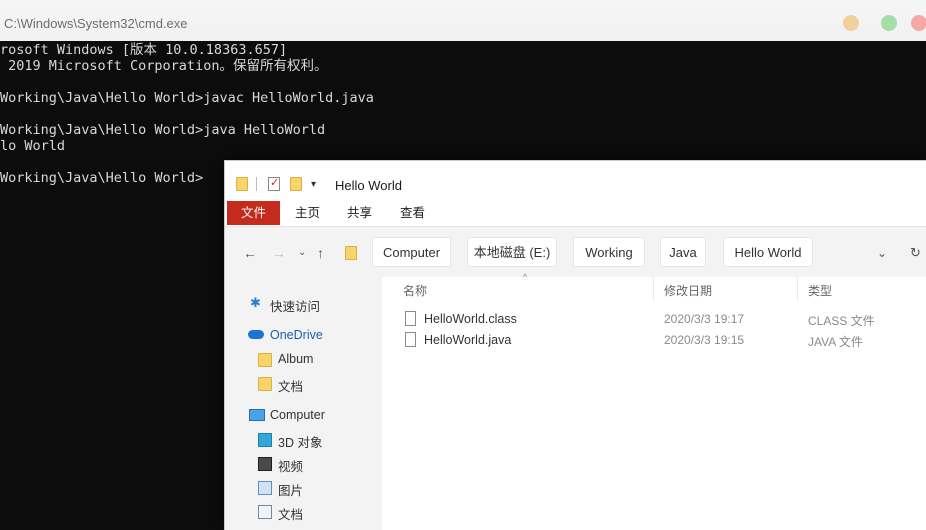 This screenshot has width=926, height=530. I want to click on sort-ascending-caret-icon: ^, so click(525, 277).